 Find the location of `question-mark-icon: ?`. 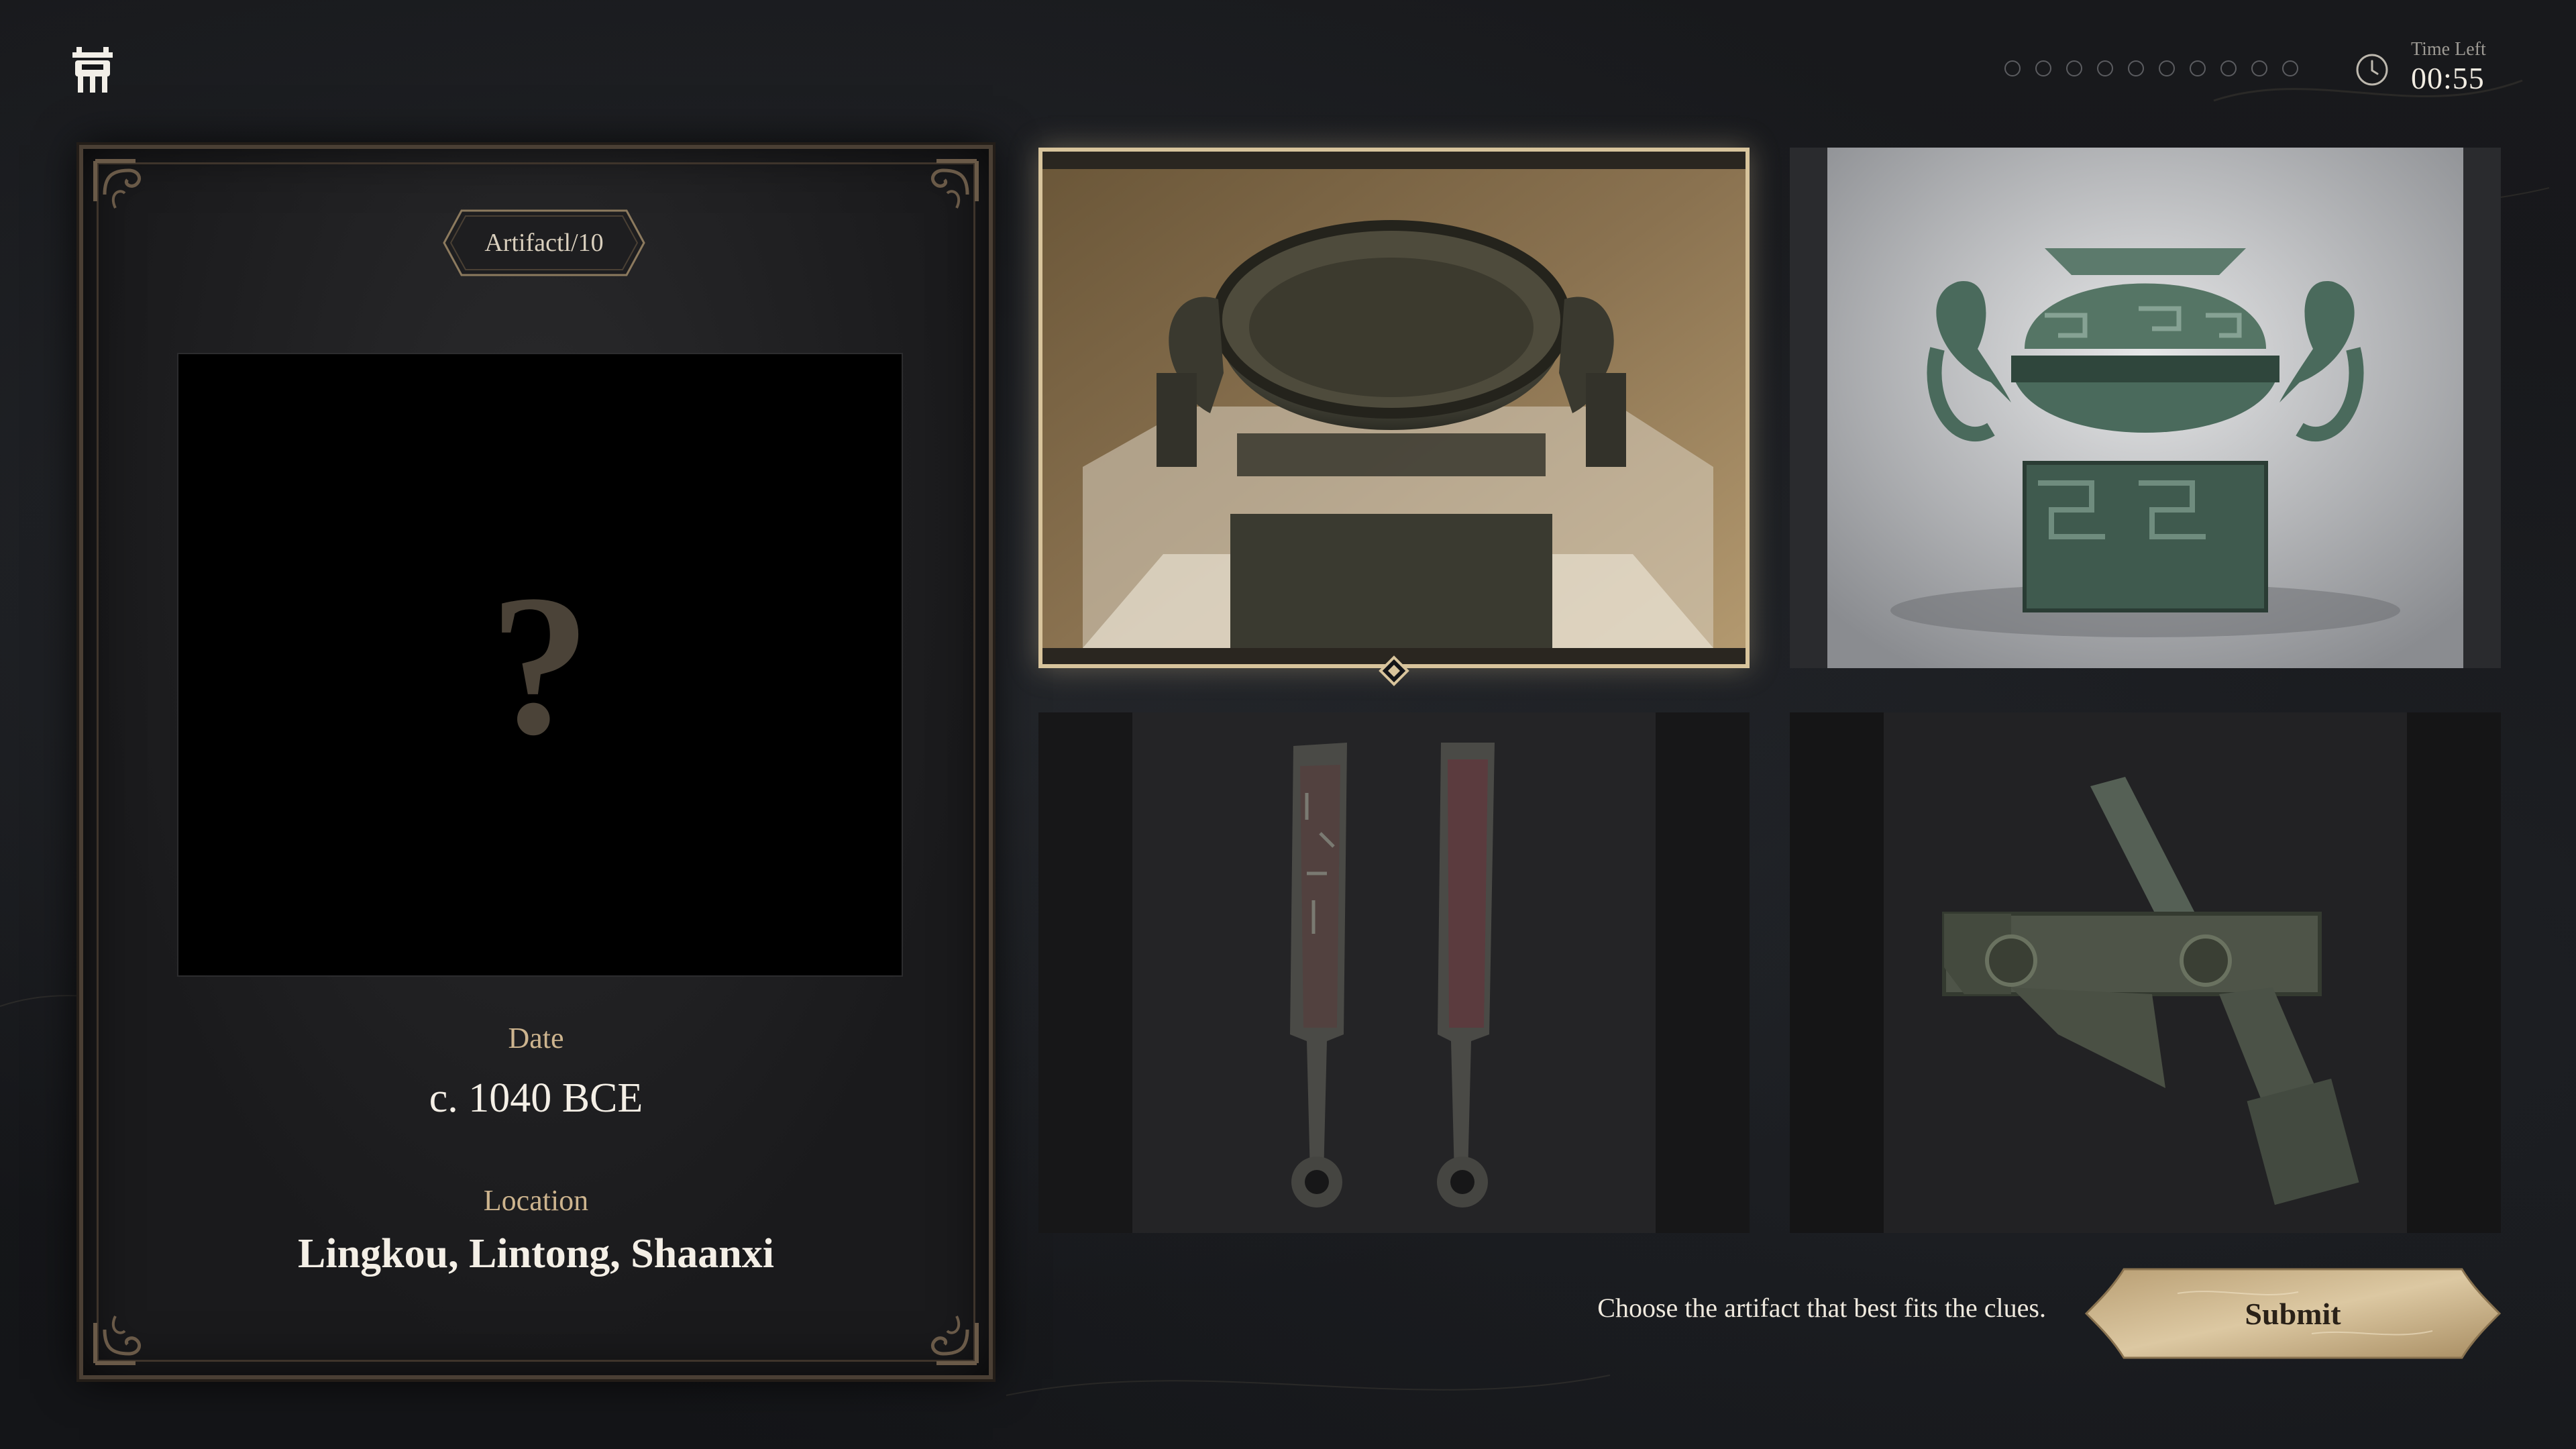

question-mark-icon: ? is located at coordinates (540, 664).